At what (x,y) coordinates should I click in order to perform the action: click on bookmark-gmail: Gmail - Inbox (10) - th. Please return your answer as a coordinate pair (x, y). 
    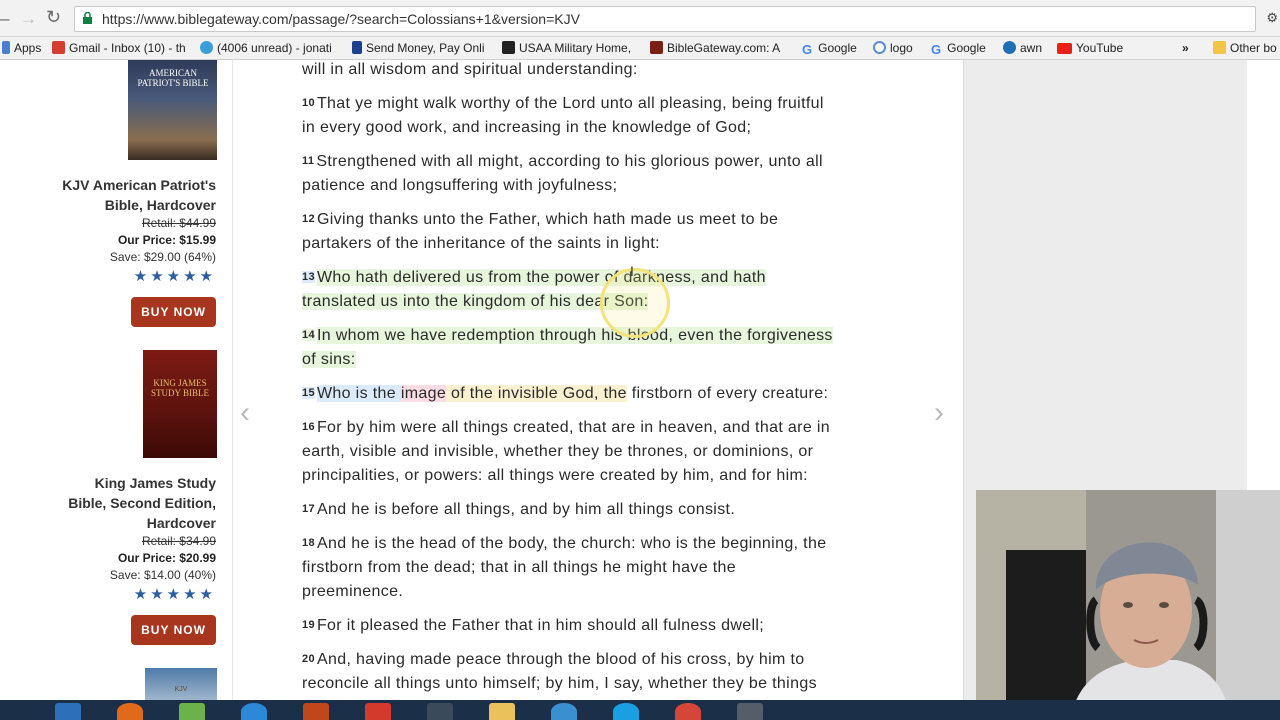
    Looking at the image, I should click on (123, 48).